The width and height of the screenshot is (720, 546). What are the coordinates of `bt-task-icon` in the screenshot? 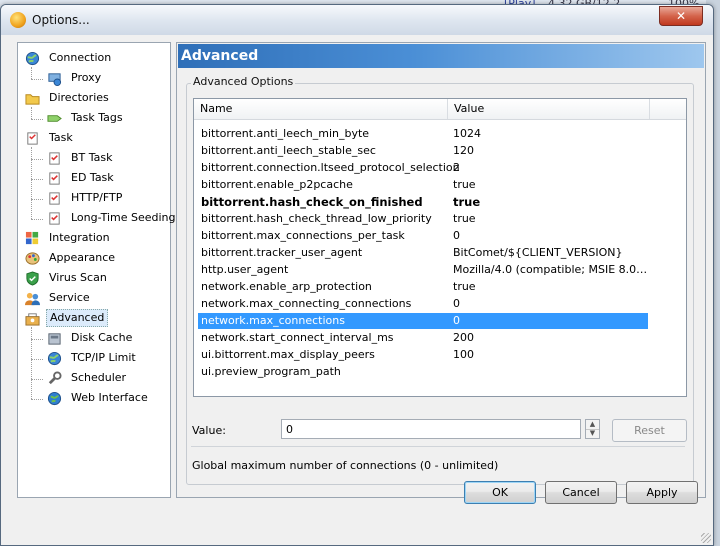 It's located at (54, 158).